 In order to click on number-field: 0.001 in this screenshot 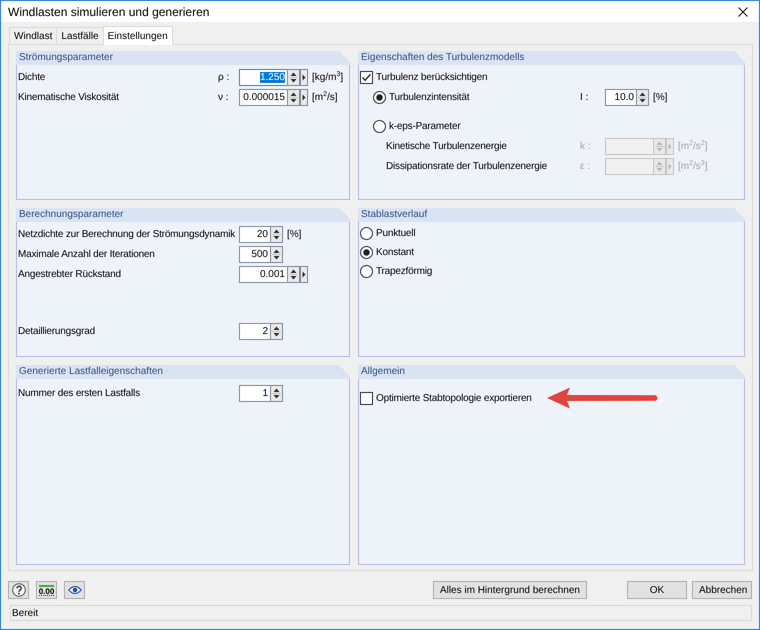, I will do `click(263, 274)`.